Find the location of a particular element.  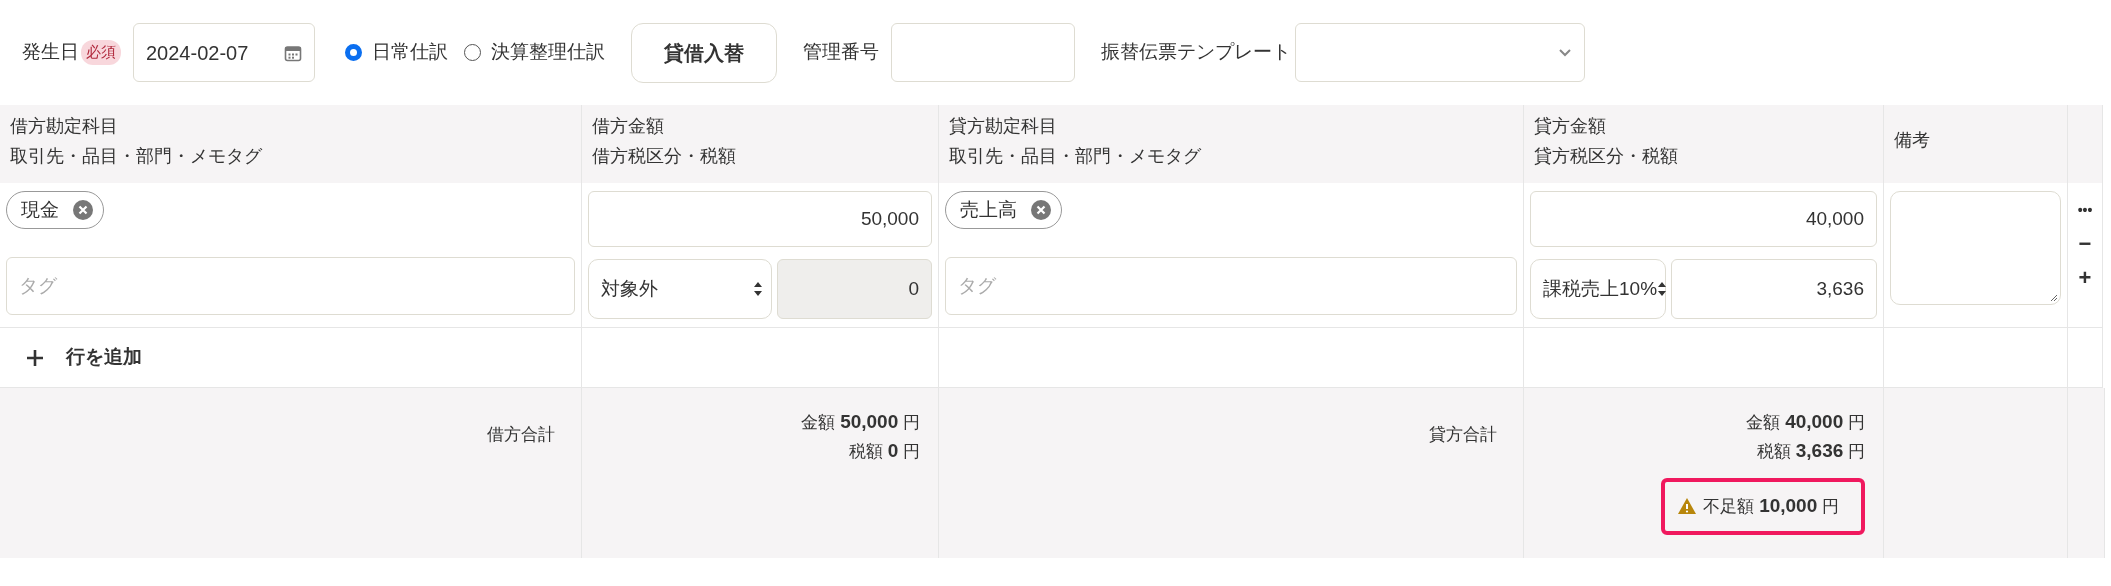

resize-icon is located at coordinates (2054, 298).